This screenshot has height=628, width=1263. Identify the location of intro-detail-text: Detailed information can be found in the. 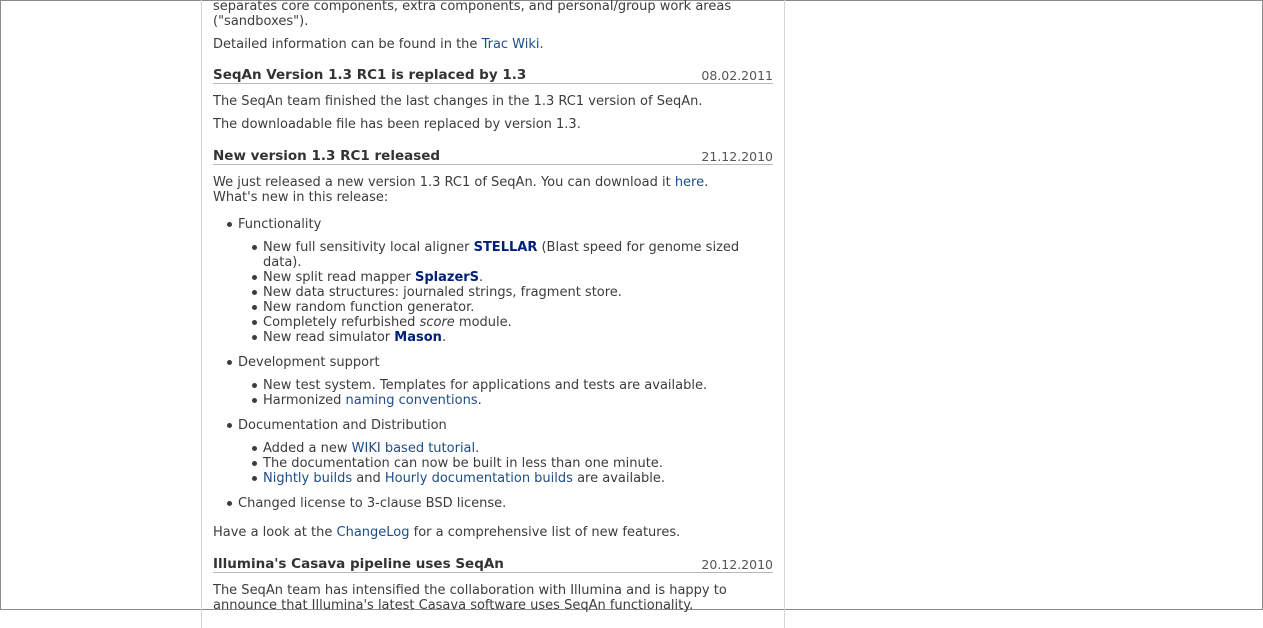
(347, 44).